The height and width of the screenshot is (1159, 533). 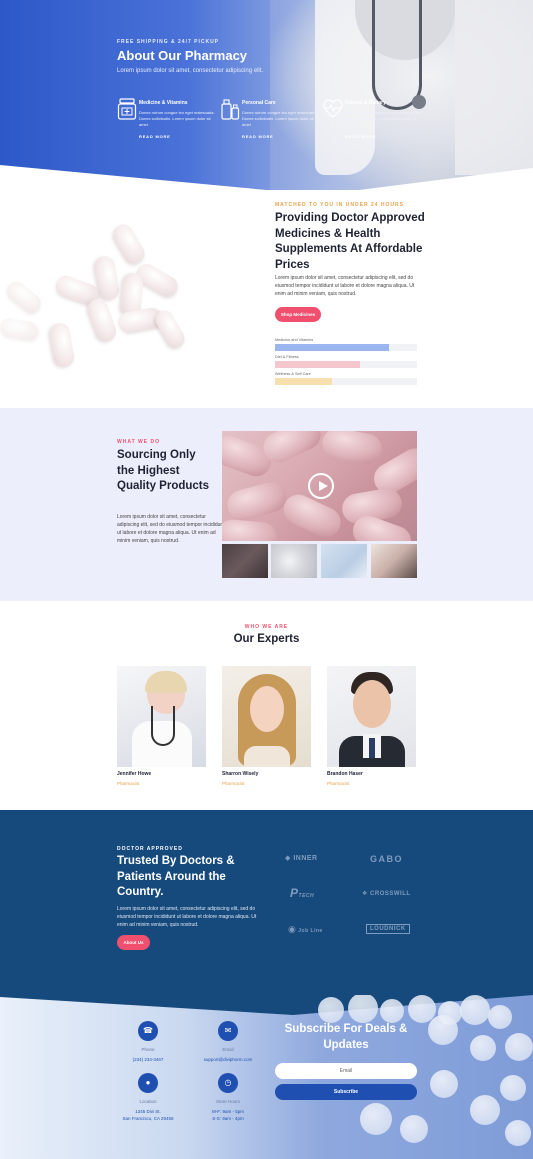 What do you see at coordinates (134, 774) in the screenshot?
I see `expert-name: Jennifer Howe` at bounding box center [134, 774].